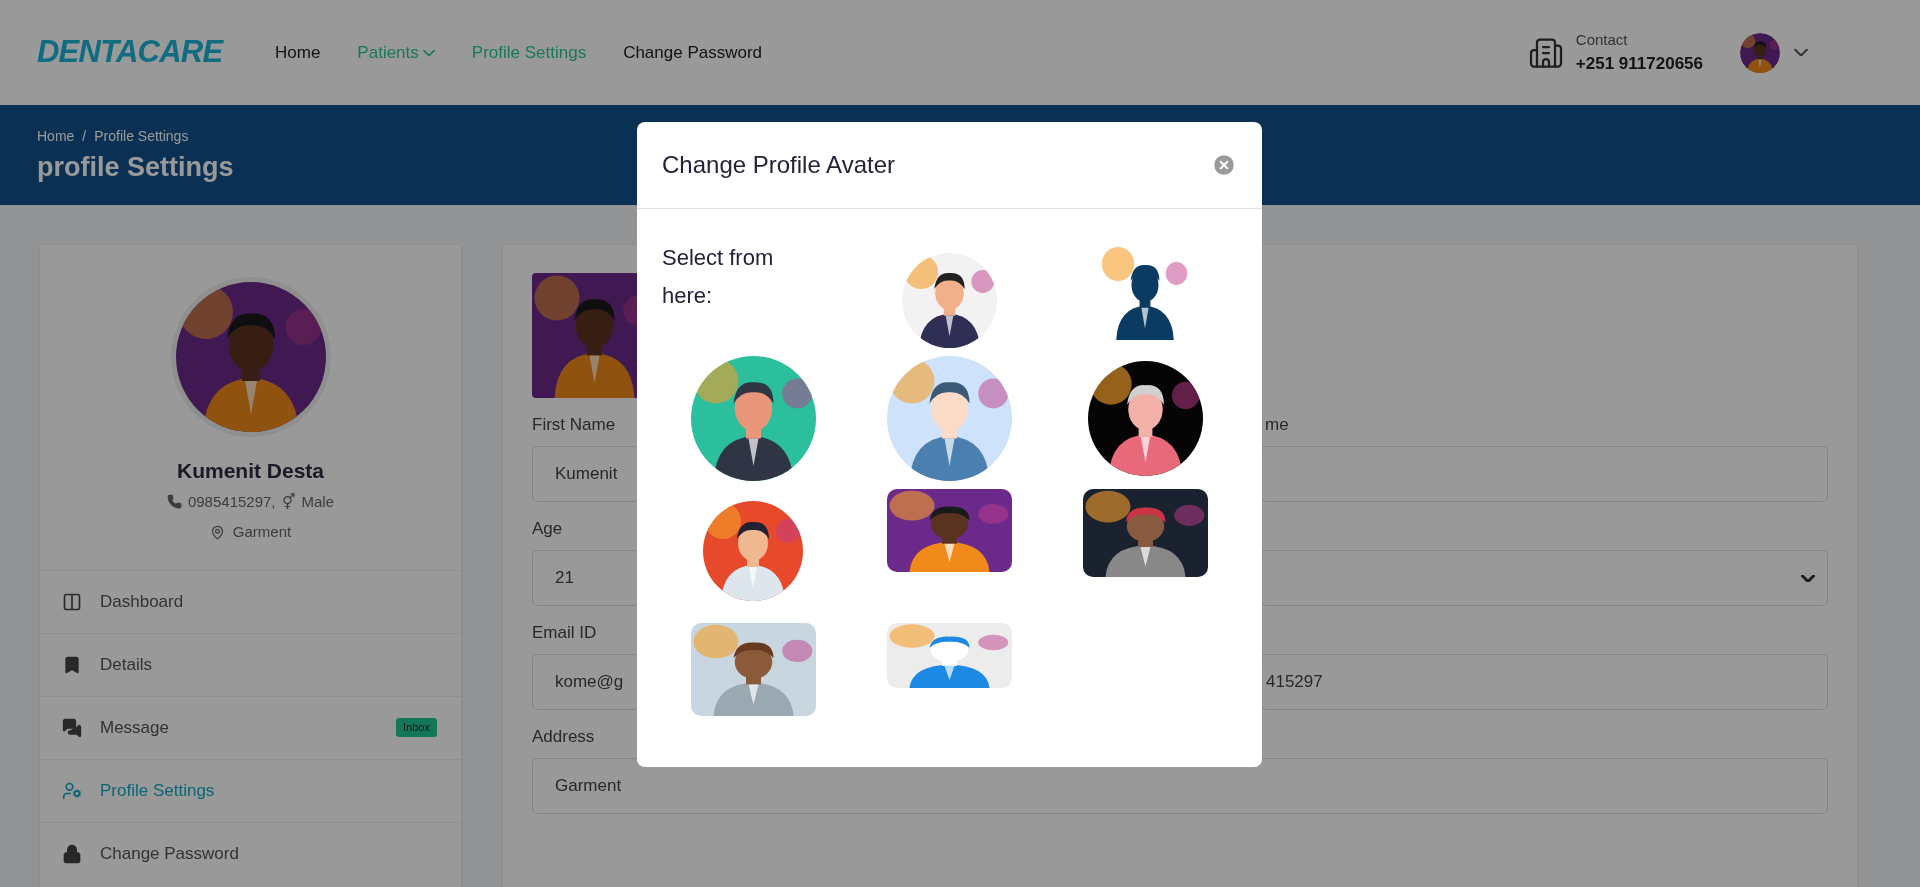  Describe the element at coordinates (72, 664) in the screenshot. I see `bookmark-icon` at that location.